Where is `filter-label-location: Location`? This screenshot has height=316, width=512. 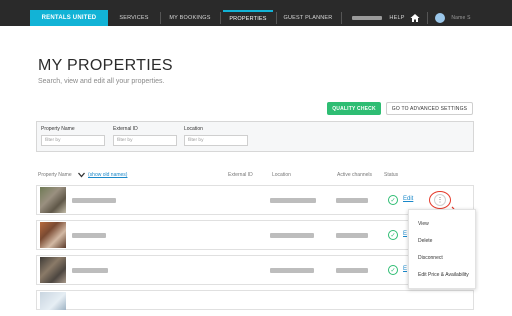 filter-label-location: Location is located at coordinates (193, 129).